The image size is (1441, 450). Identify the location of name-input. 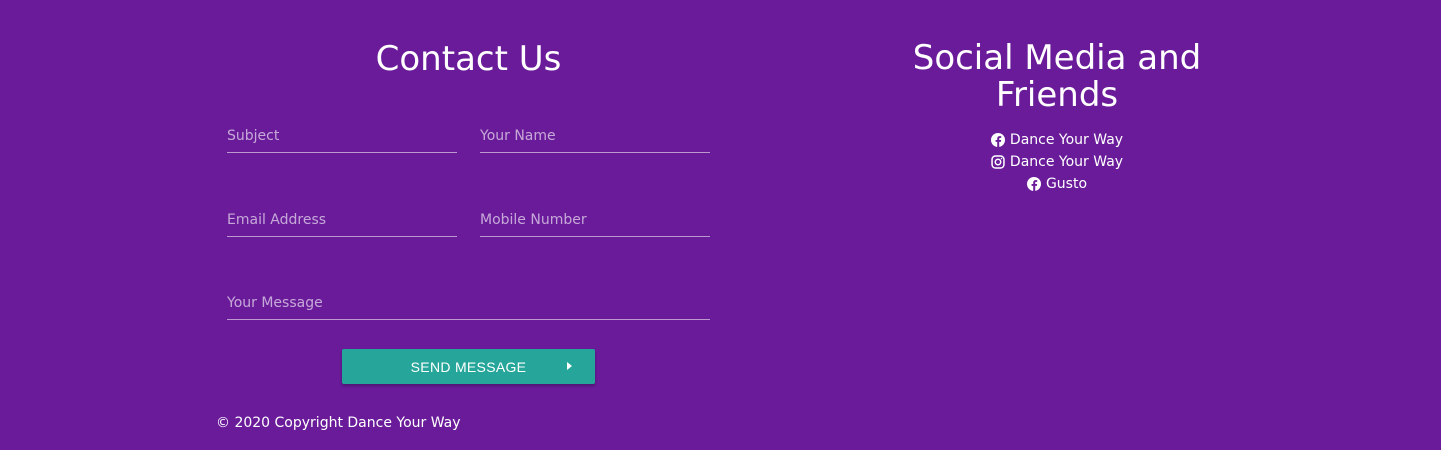
(595, 136).